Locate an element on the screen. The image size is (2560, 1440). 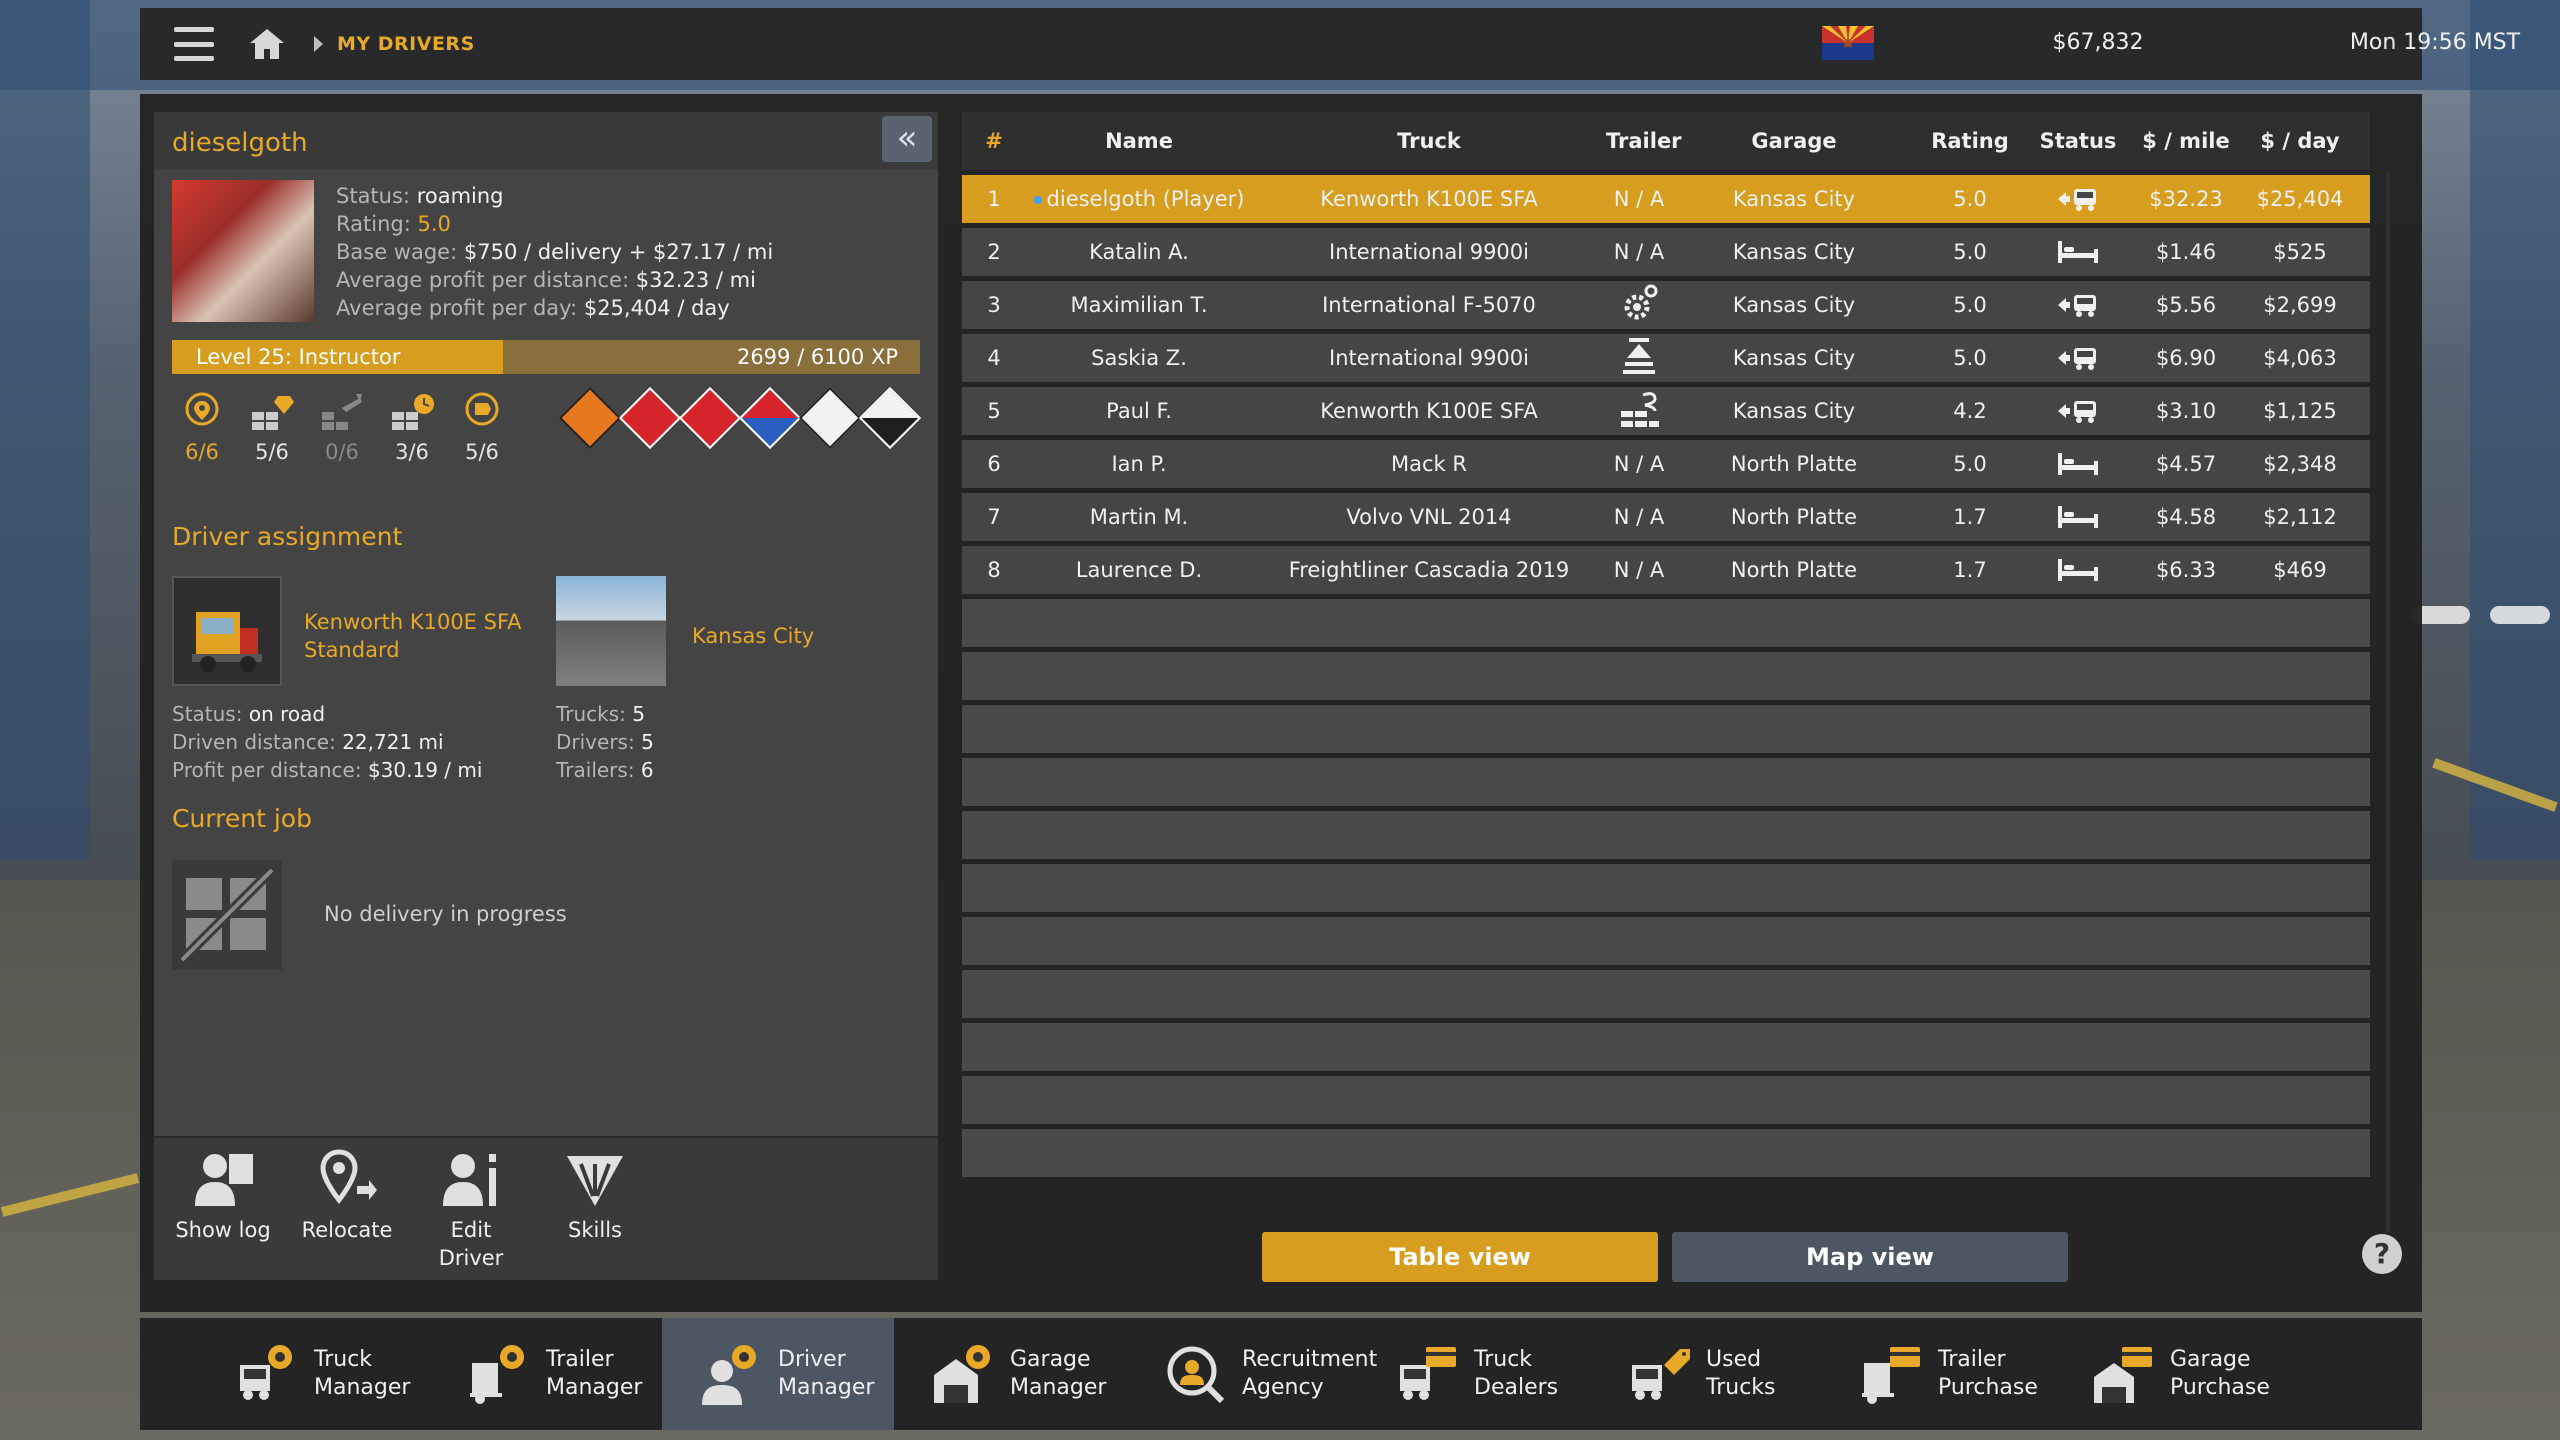
driving-status-icon is located at coordinates (2078, 305).